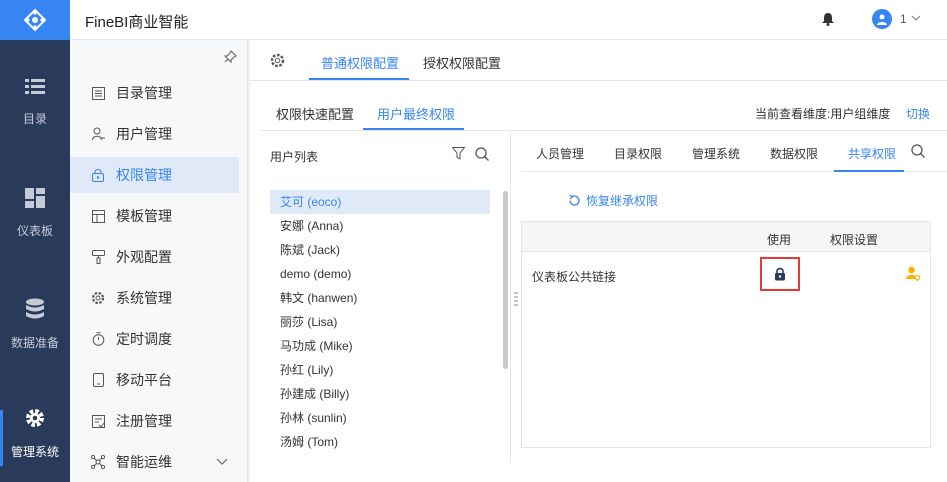 The image size is (947, 482). What do you see at coordinates (144, 216) in the screenshot?
I see `submenu-templates-label: 模板管理` at bounding box center [144, 216].